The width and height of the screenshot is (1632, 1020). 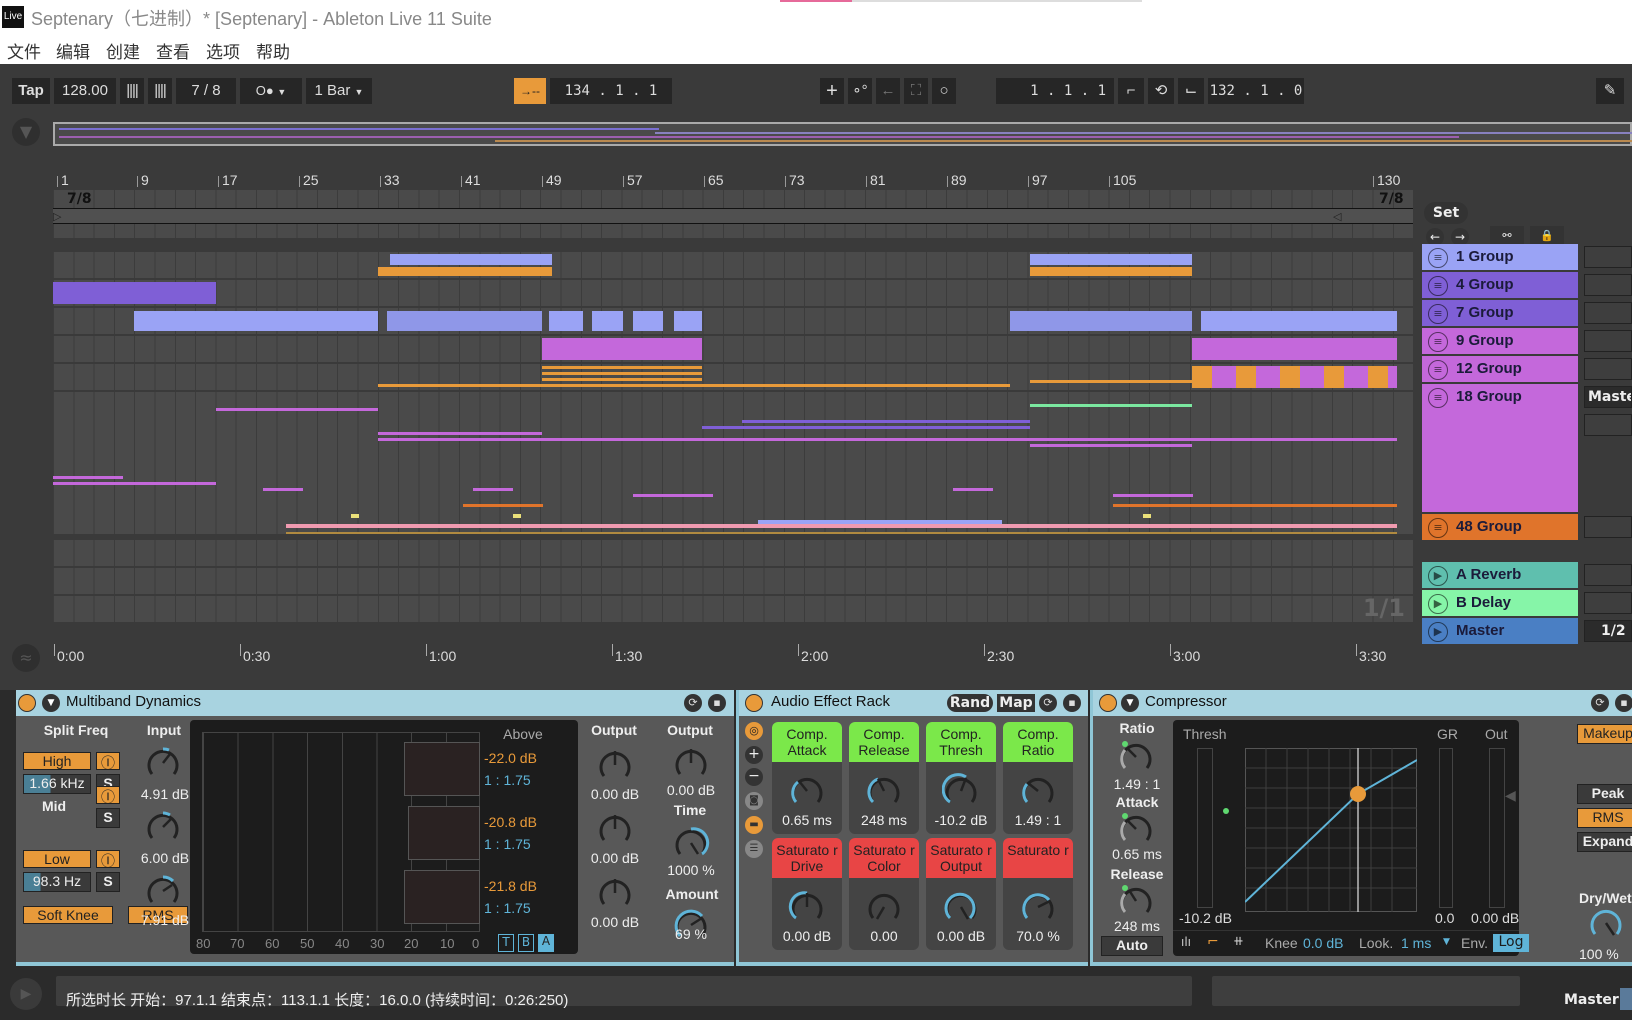 What do you see at coordinates (26, 132) in the screenshot?
I see `overview-toggle-icon: ▼` at bounding box center [26, 132].